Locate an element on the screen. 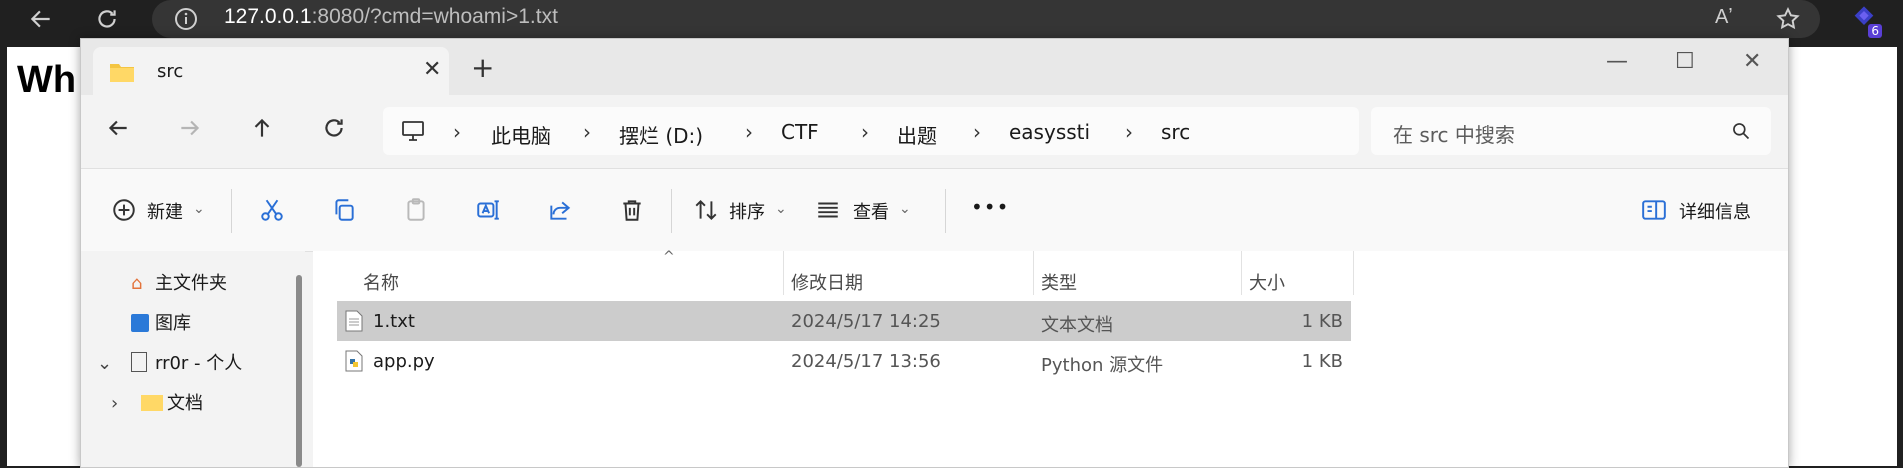  file-name: 1.txt is located at coordinates (394, 321).